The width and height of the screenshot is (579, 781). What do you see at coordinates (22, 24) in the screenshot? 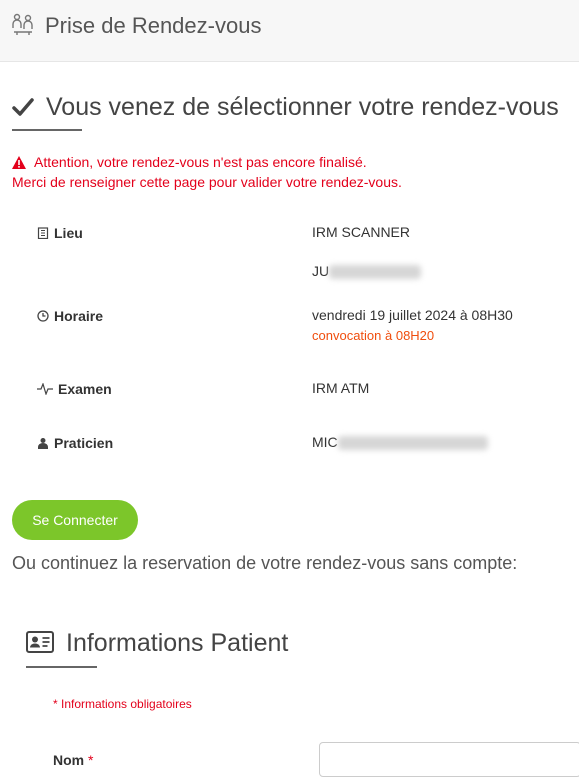
I see `consultation-icon` at bounding box center [22, 24].